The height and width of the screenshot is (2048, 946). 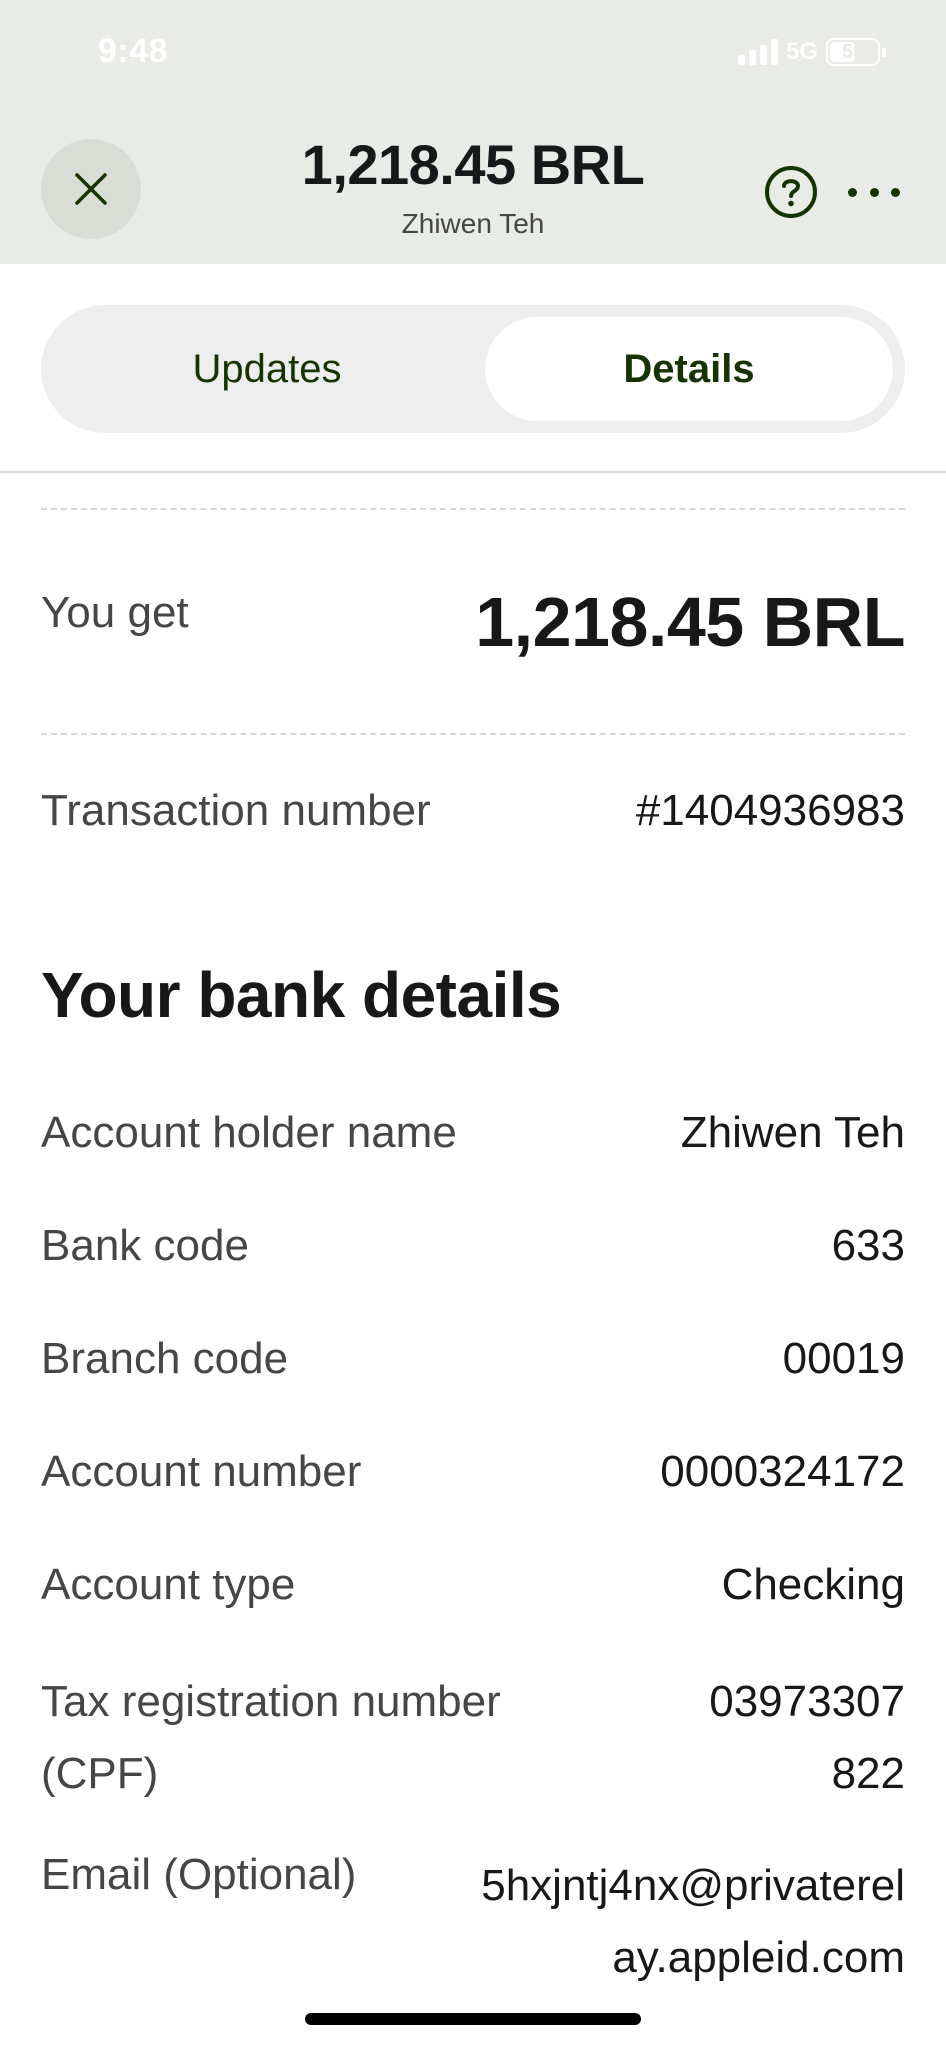 I want to click on status-indicators: 5G 55, so click(x=811, y=52).